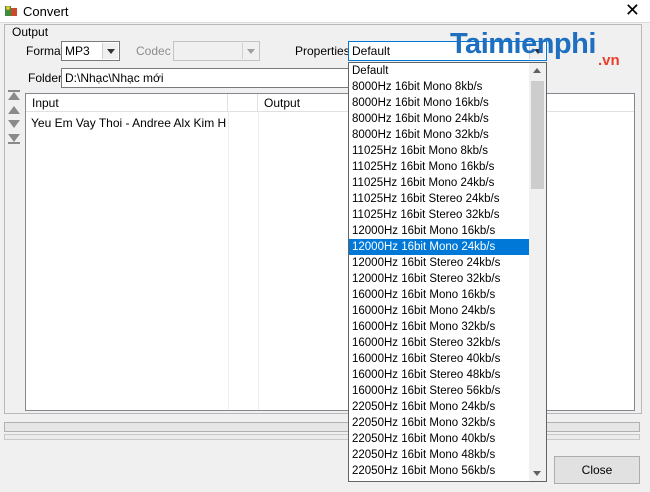 The image size is (650, 492). Describe the element at coordinates (439, 263) in the screenshot. I see `dropdown-option: 12000Hz 16bit Stereo 24kb/s` at that location.